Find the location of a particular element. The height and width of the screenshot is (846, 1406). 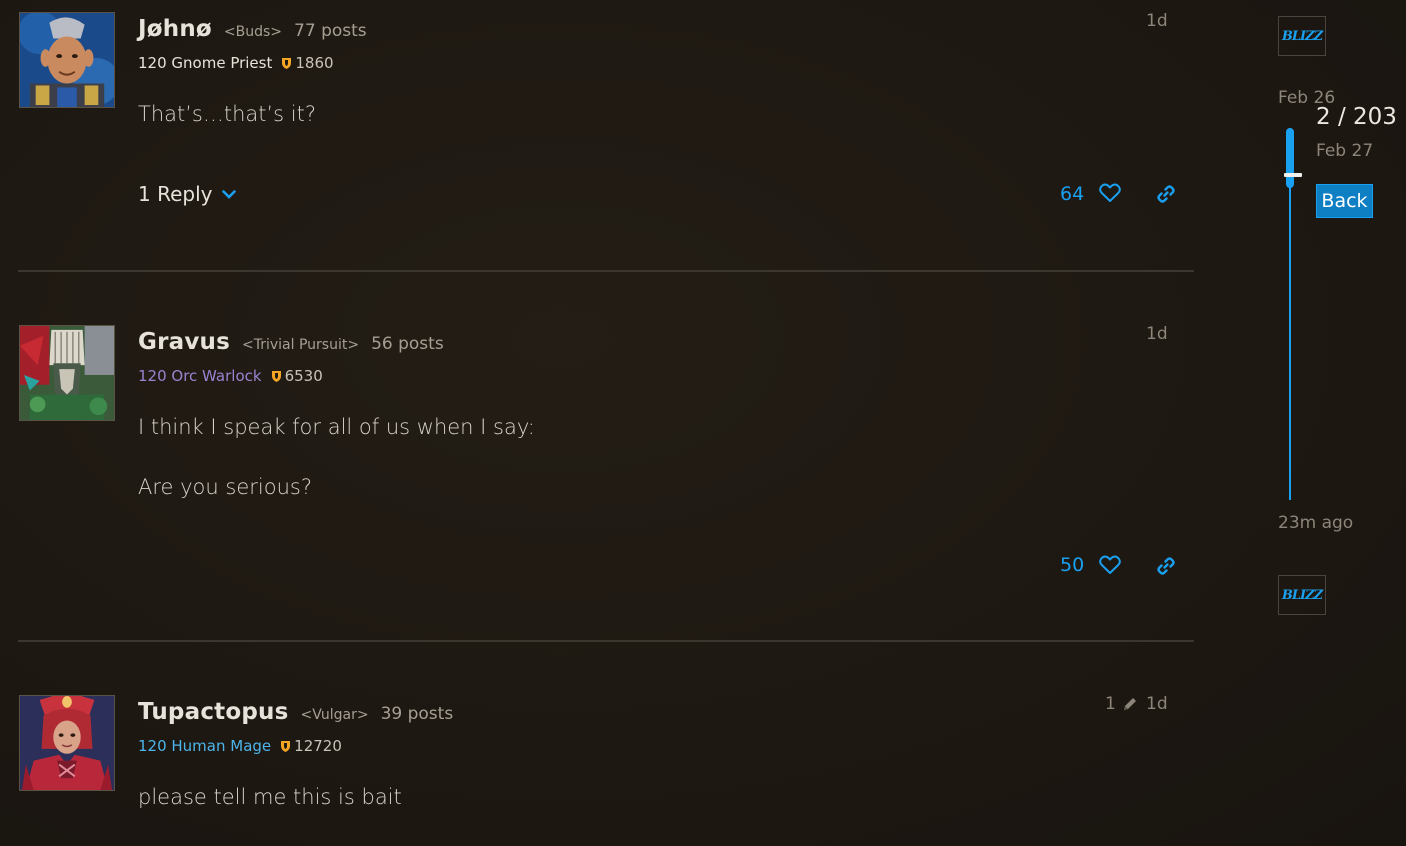

post-body-line: That’s…that’s it? is located at coordinates (227, 114).